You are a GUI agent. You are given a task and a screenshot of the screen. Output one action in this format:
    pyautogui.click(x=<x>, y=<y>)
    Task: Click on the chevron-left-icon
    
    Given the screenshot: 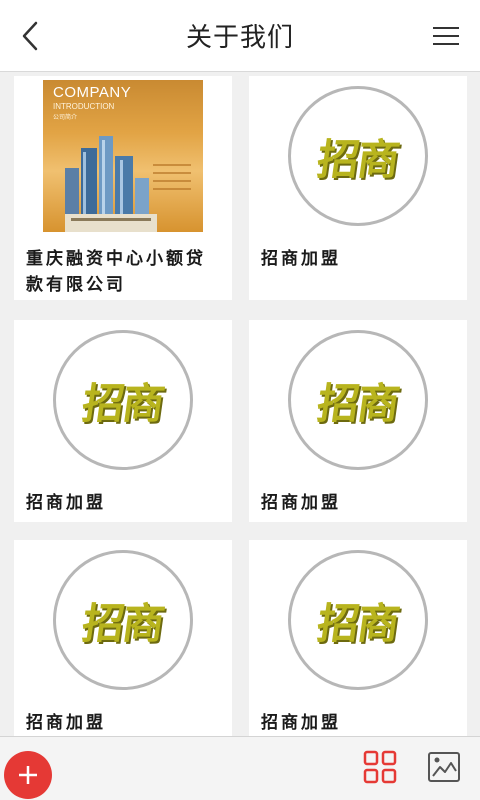 What is the action you would take?
    pyautogui.click(x=30, y=36)
    